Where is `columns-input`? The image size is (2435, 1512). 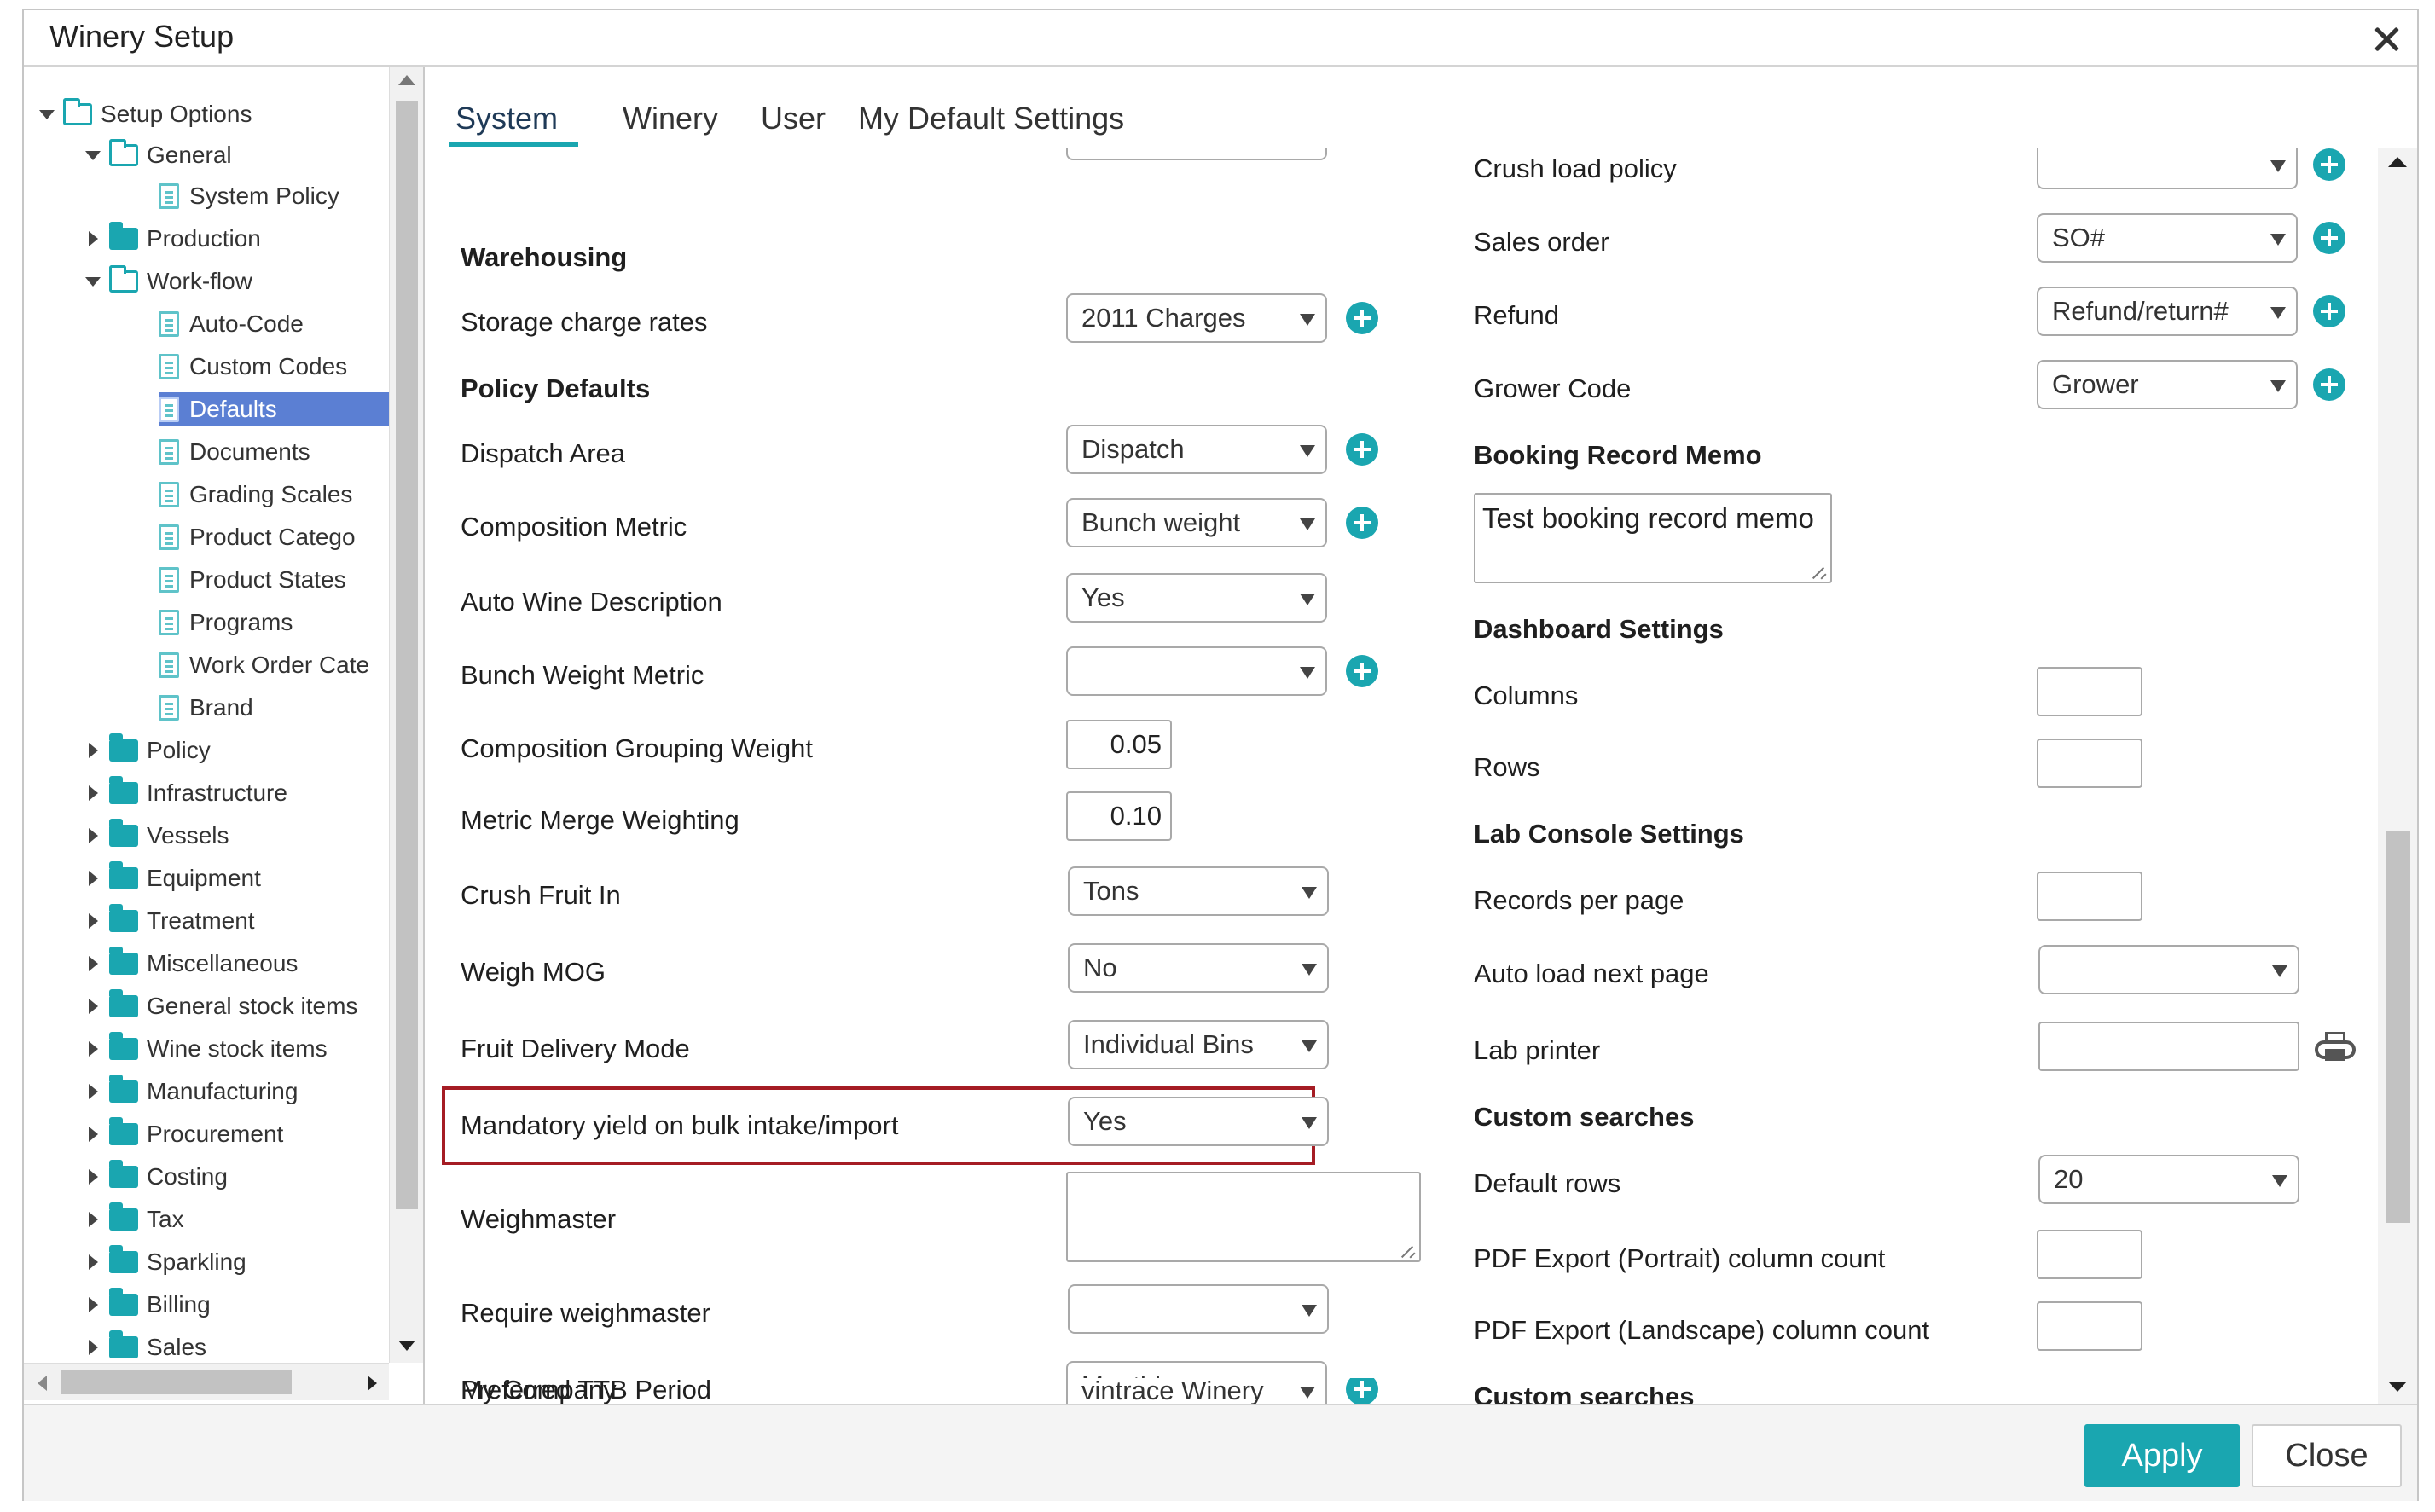 columns-input is located at coordinates (2089, 691).